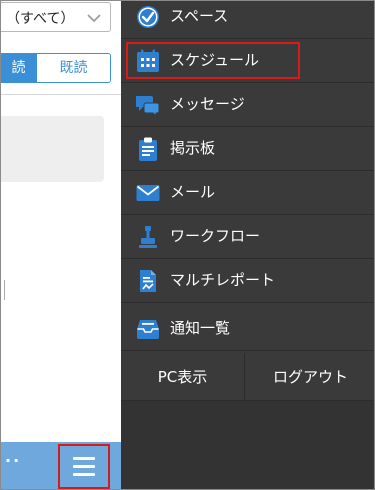 This screenshot has width=375, height=490. Describe the element at coordinates (148, 281) in the screenshot. I see `multi-report-icon` at that location.